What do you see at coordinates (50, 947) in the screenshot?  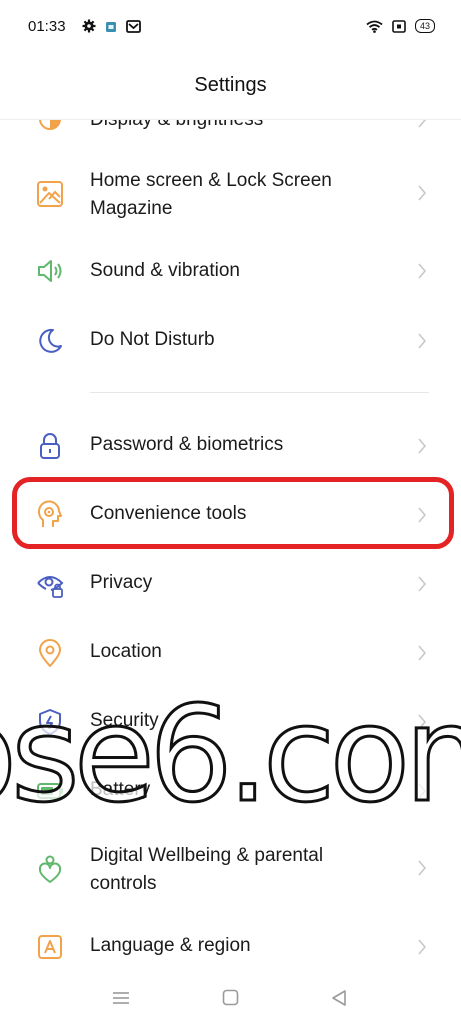 I see `language-icon` at bounding box center [50, 947].